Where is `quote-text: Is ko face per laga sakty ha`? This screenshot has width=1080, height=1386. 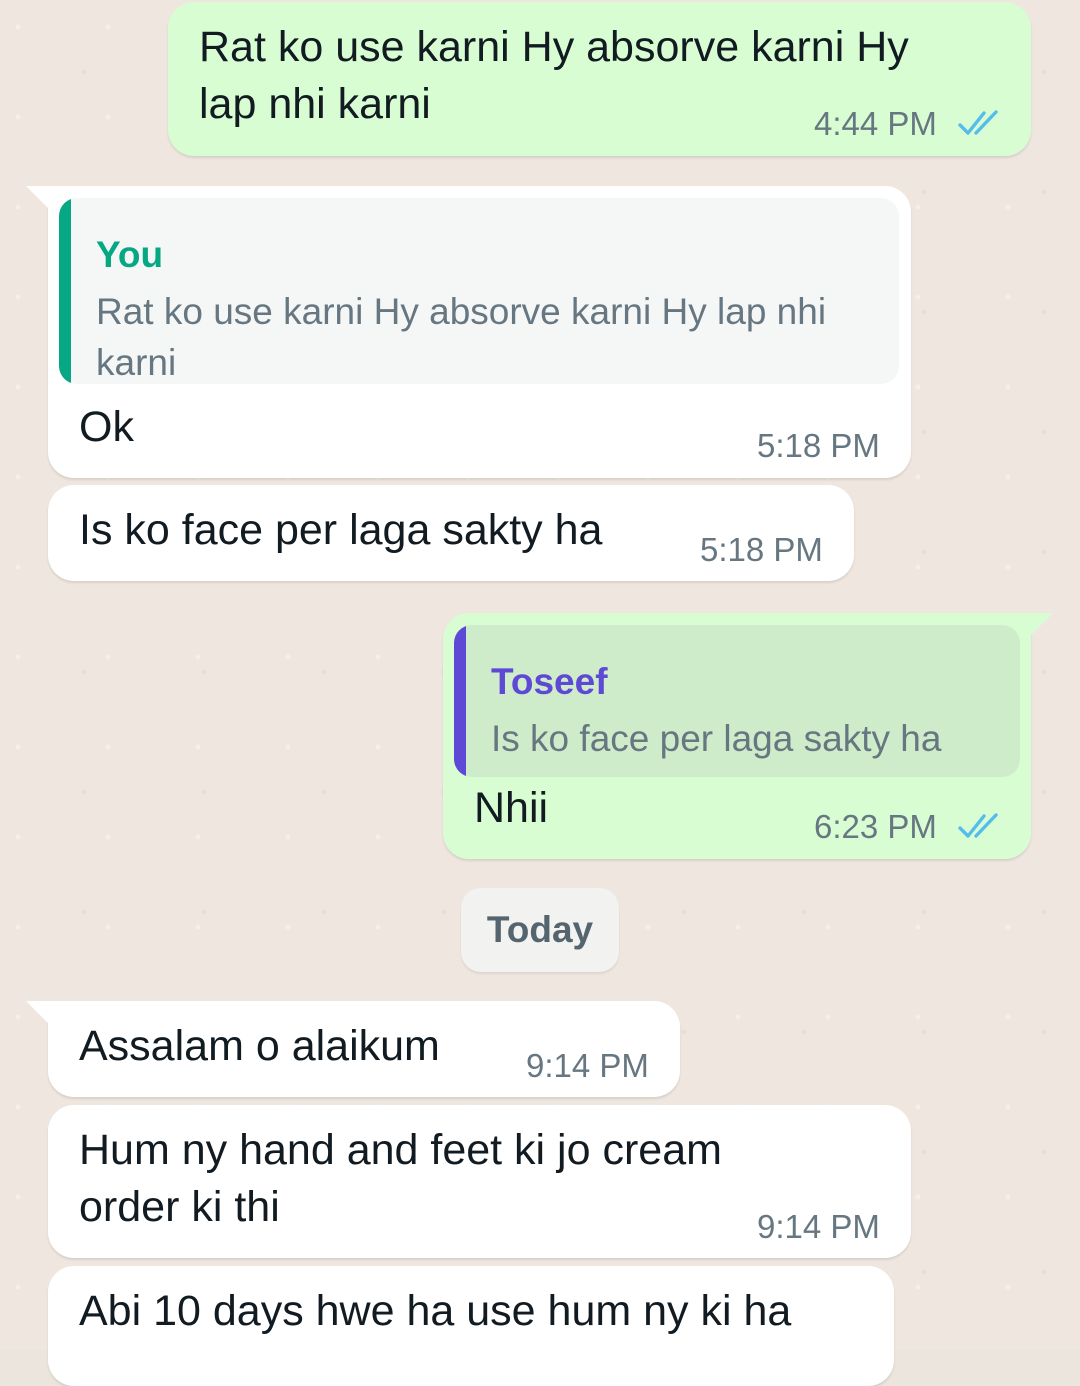 quote-text: Is ko face per laga sakty ha is located at coordinates (716, 738).